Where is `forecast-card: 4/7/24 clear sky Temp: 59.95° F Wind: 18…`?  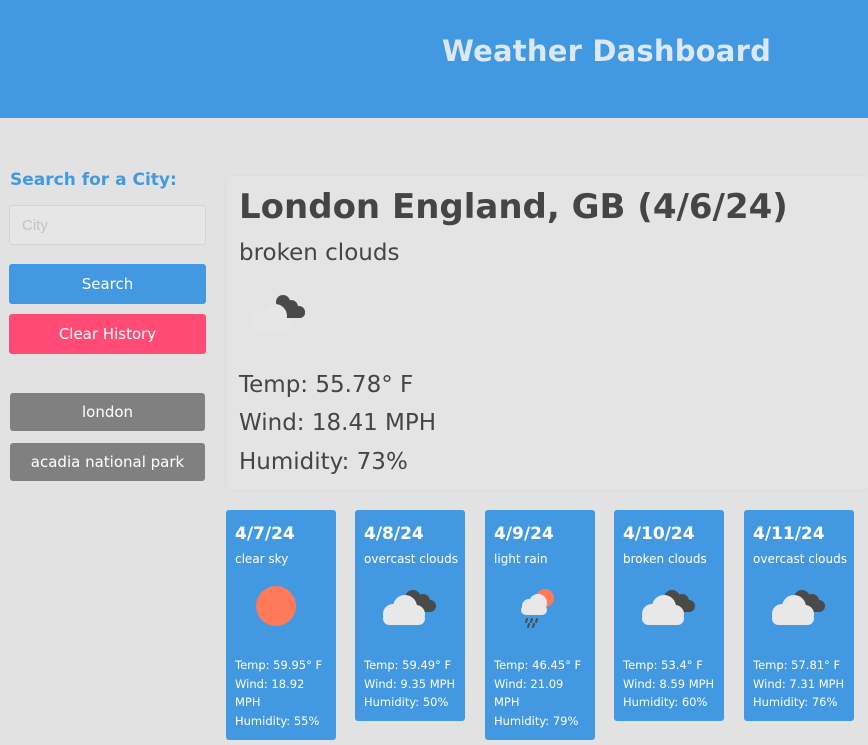
forecast-card: 4/7/24 clear sky Temp: 59.95° F Wind: 18… is located at coordinates (281, 625).